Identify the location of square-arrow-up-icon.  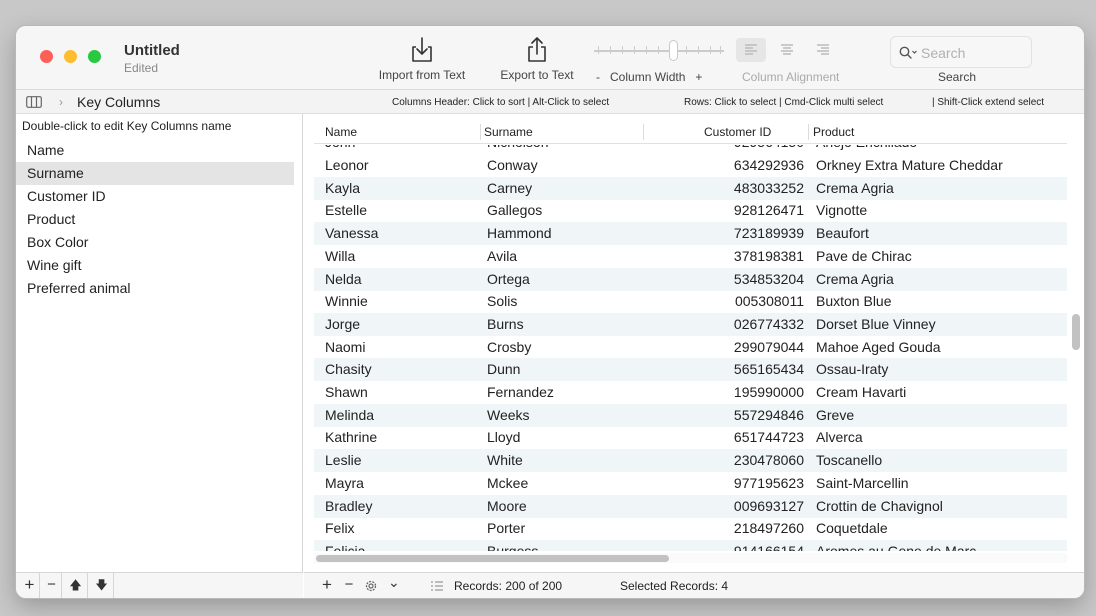
(537, 49).